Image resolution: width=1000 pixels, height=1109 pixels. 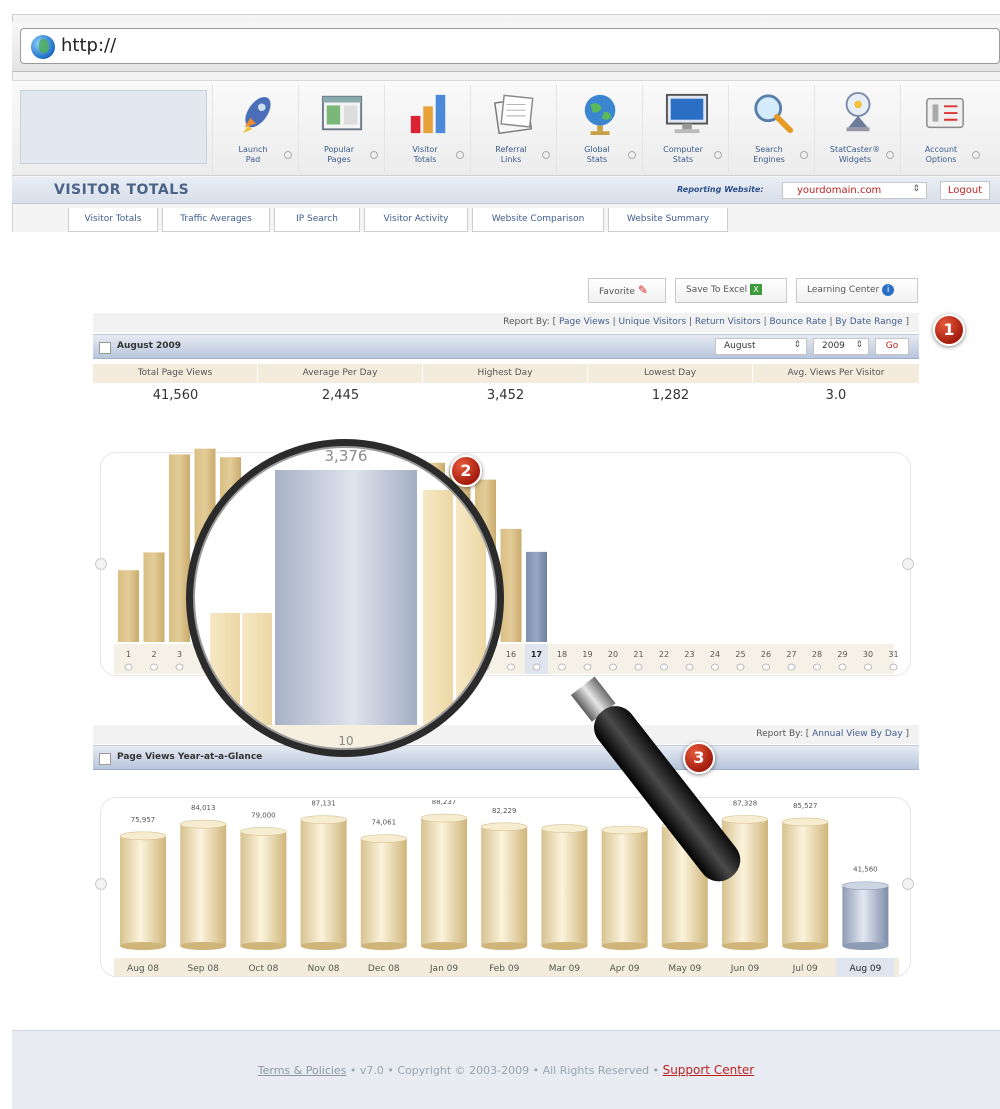 What do you see at coordinates (416, 220) in the screenshot?
I see `tab-visitor-activity: Visitor Activity` at bounding box center [416, 220].